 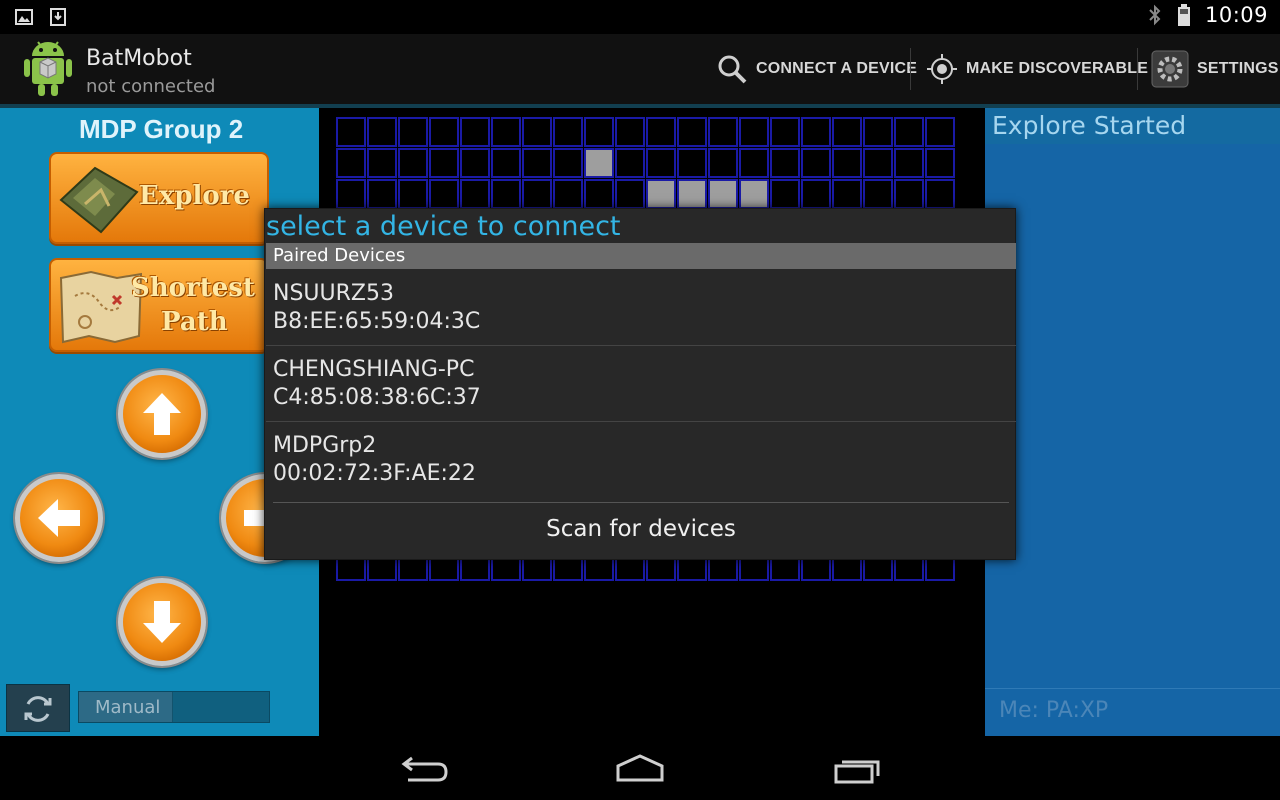 I want to click on status-header: Explore Started, so click(x=1132, y=126).